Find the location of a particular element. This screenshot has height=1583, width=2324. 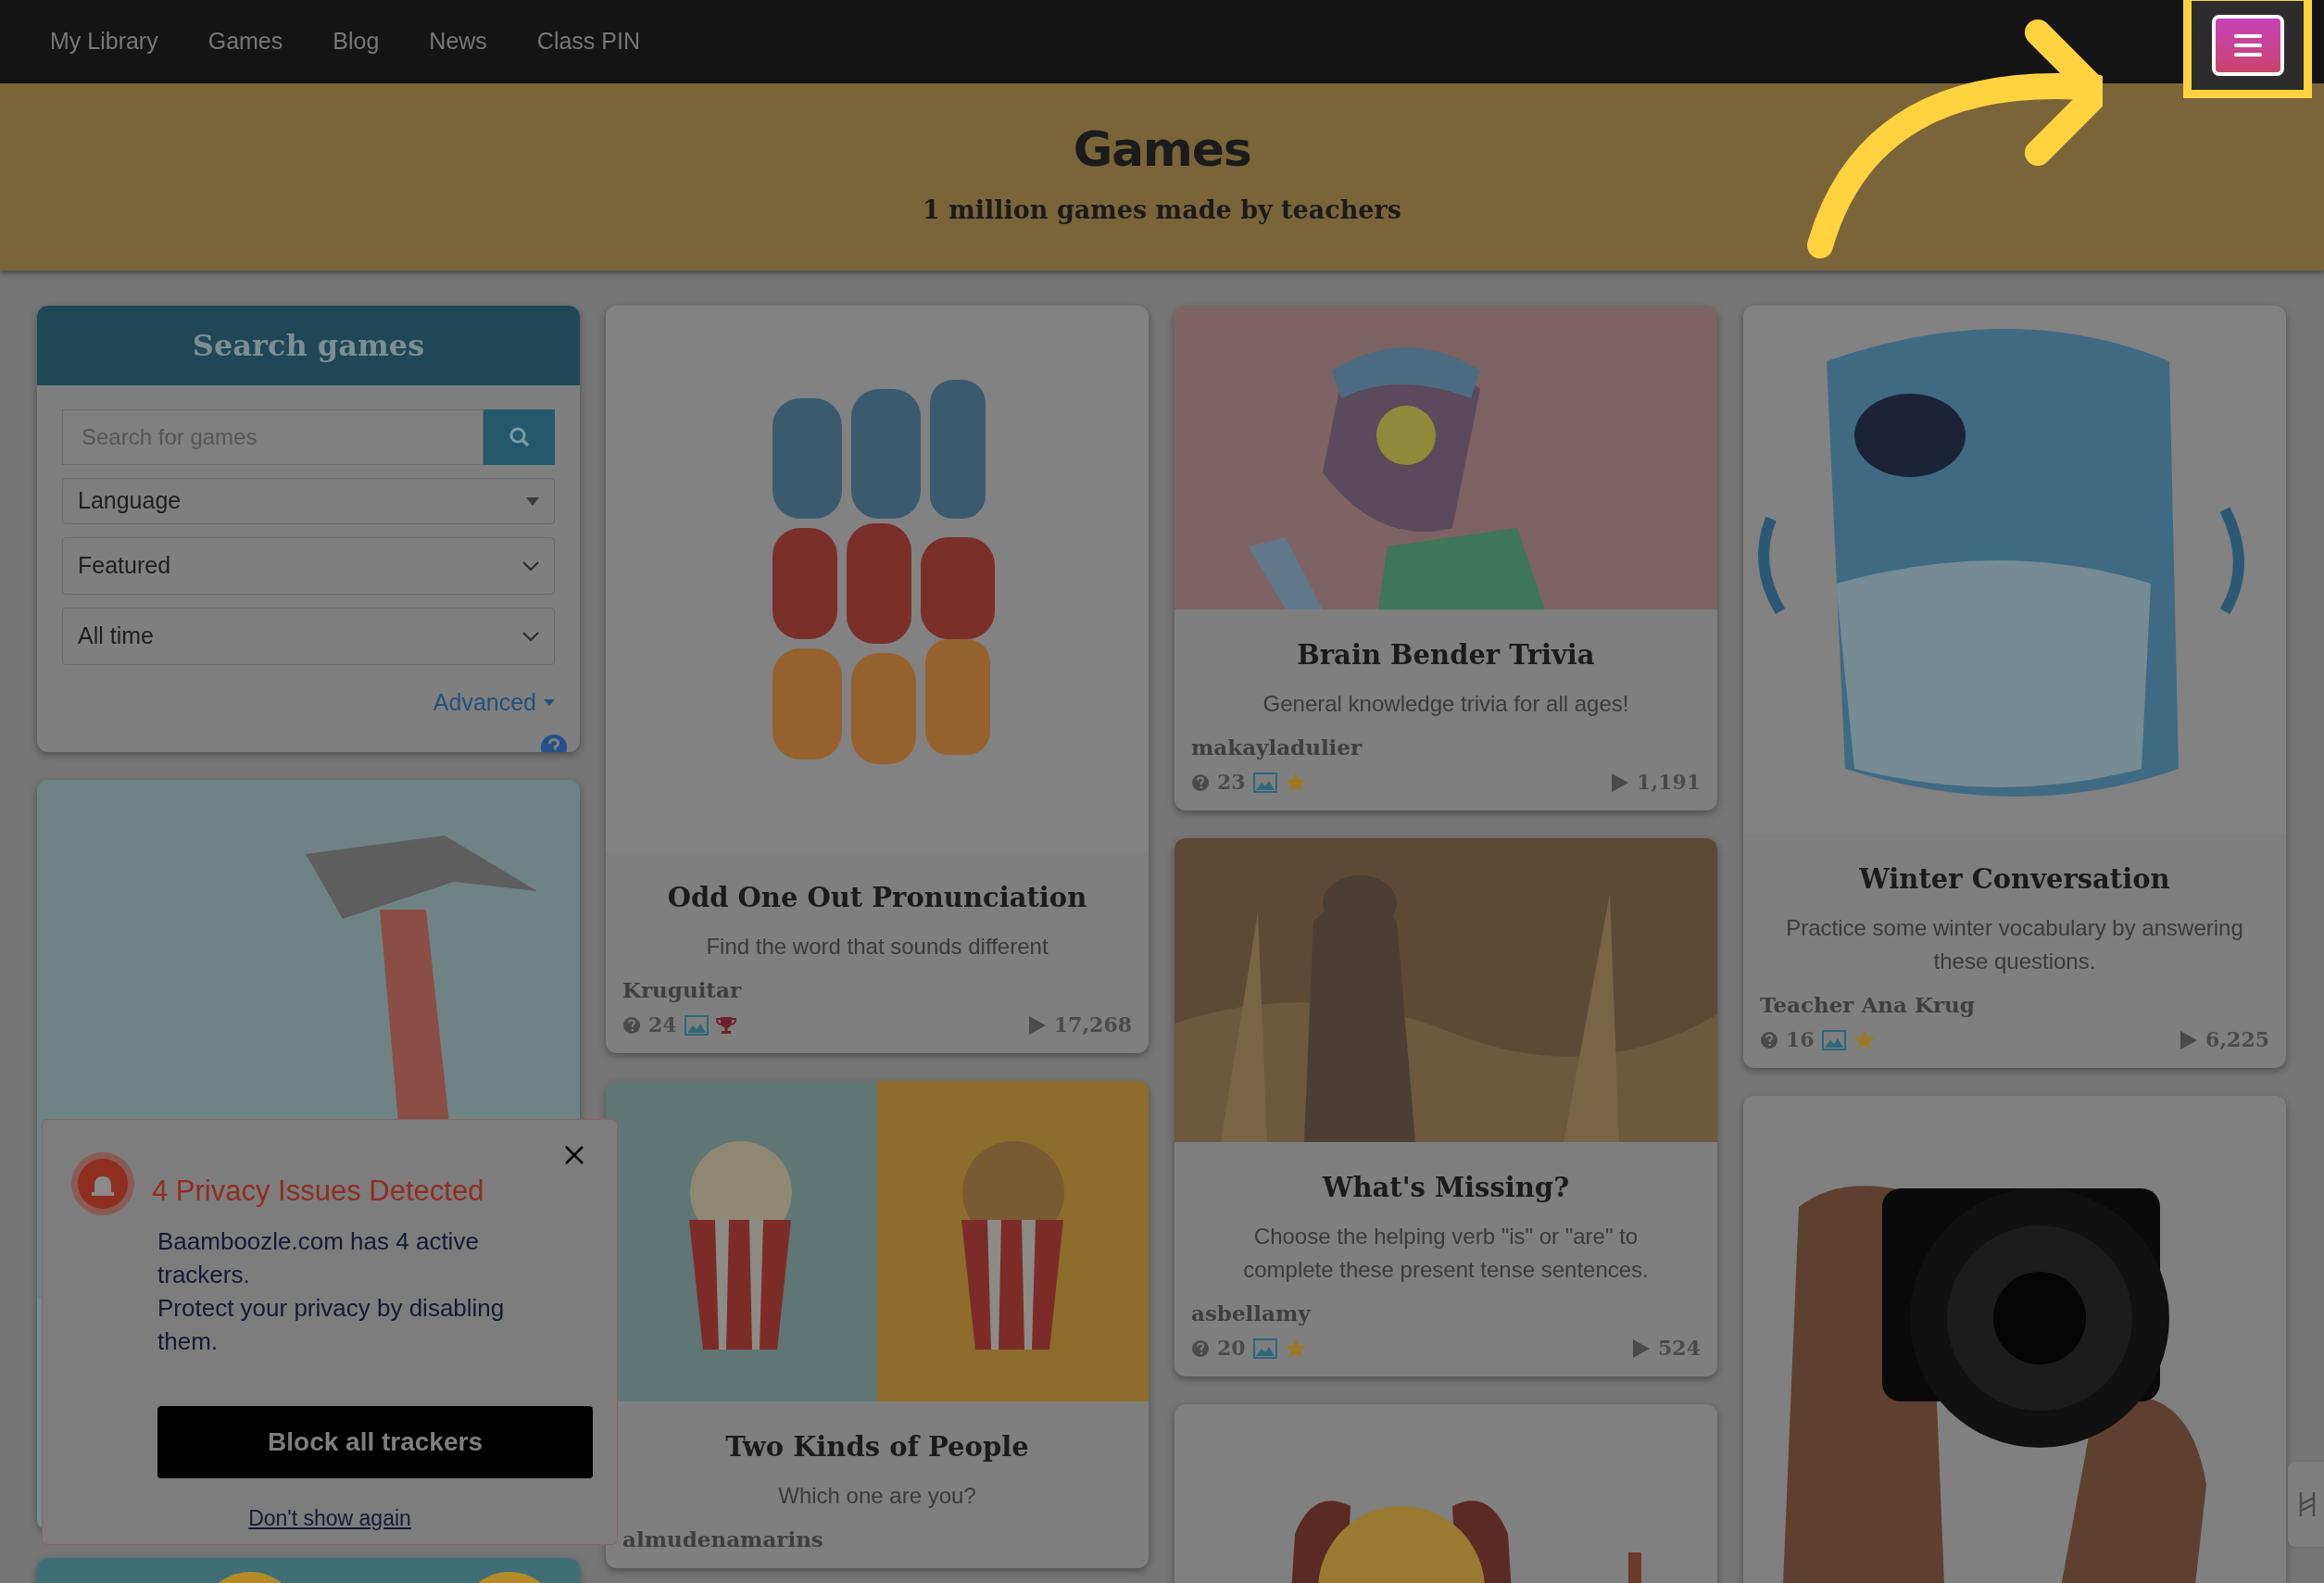

popup-message: Protect your privacy by disabling them. is located at coordinates (331, 1324).